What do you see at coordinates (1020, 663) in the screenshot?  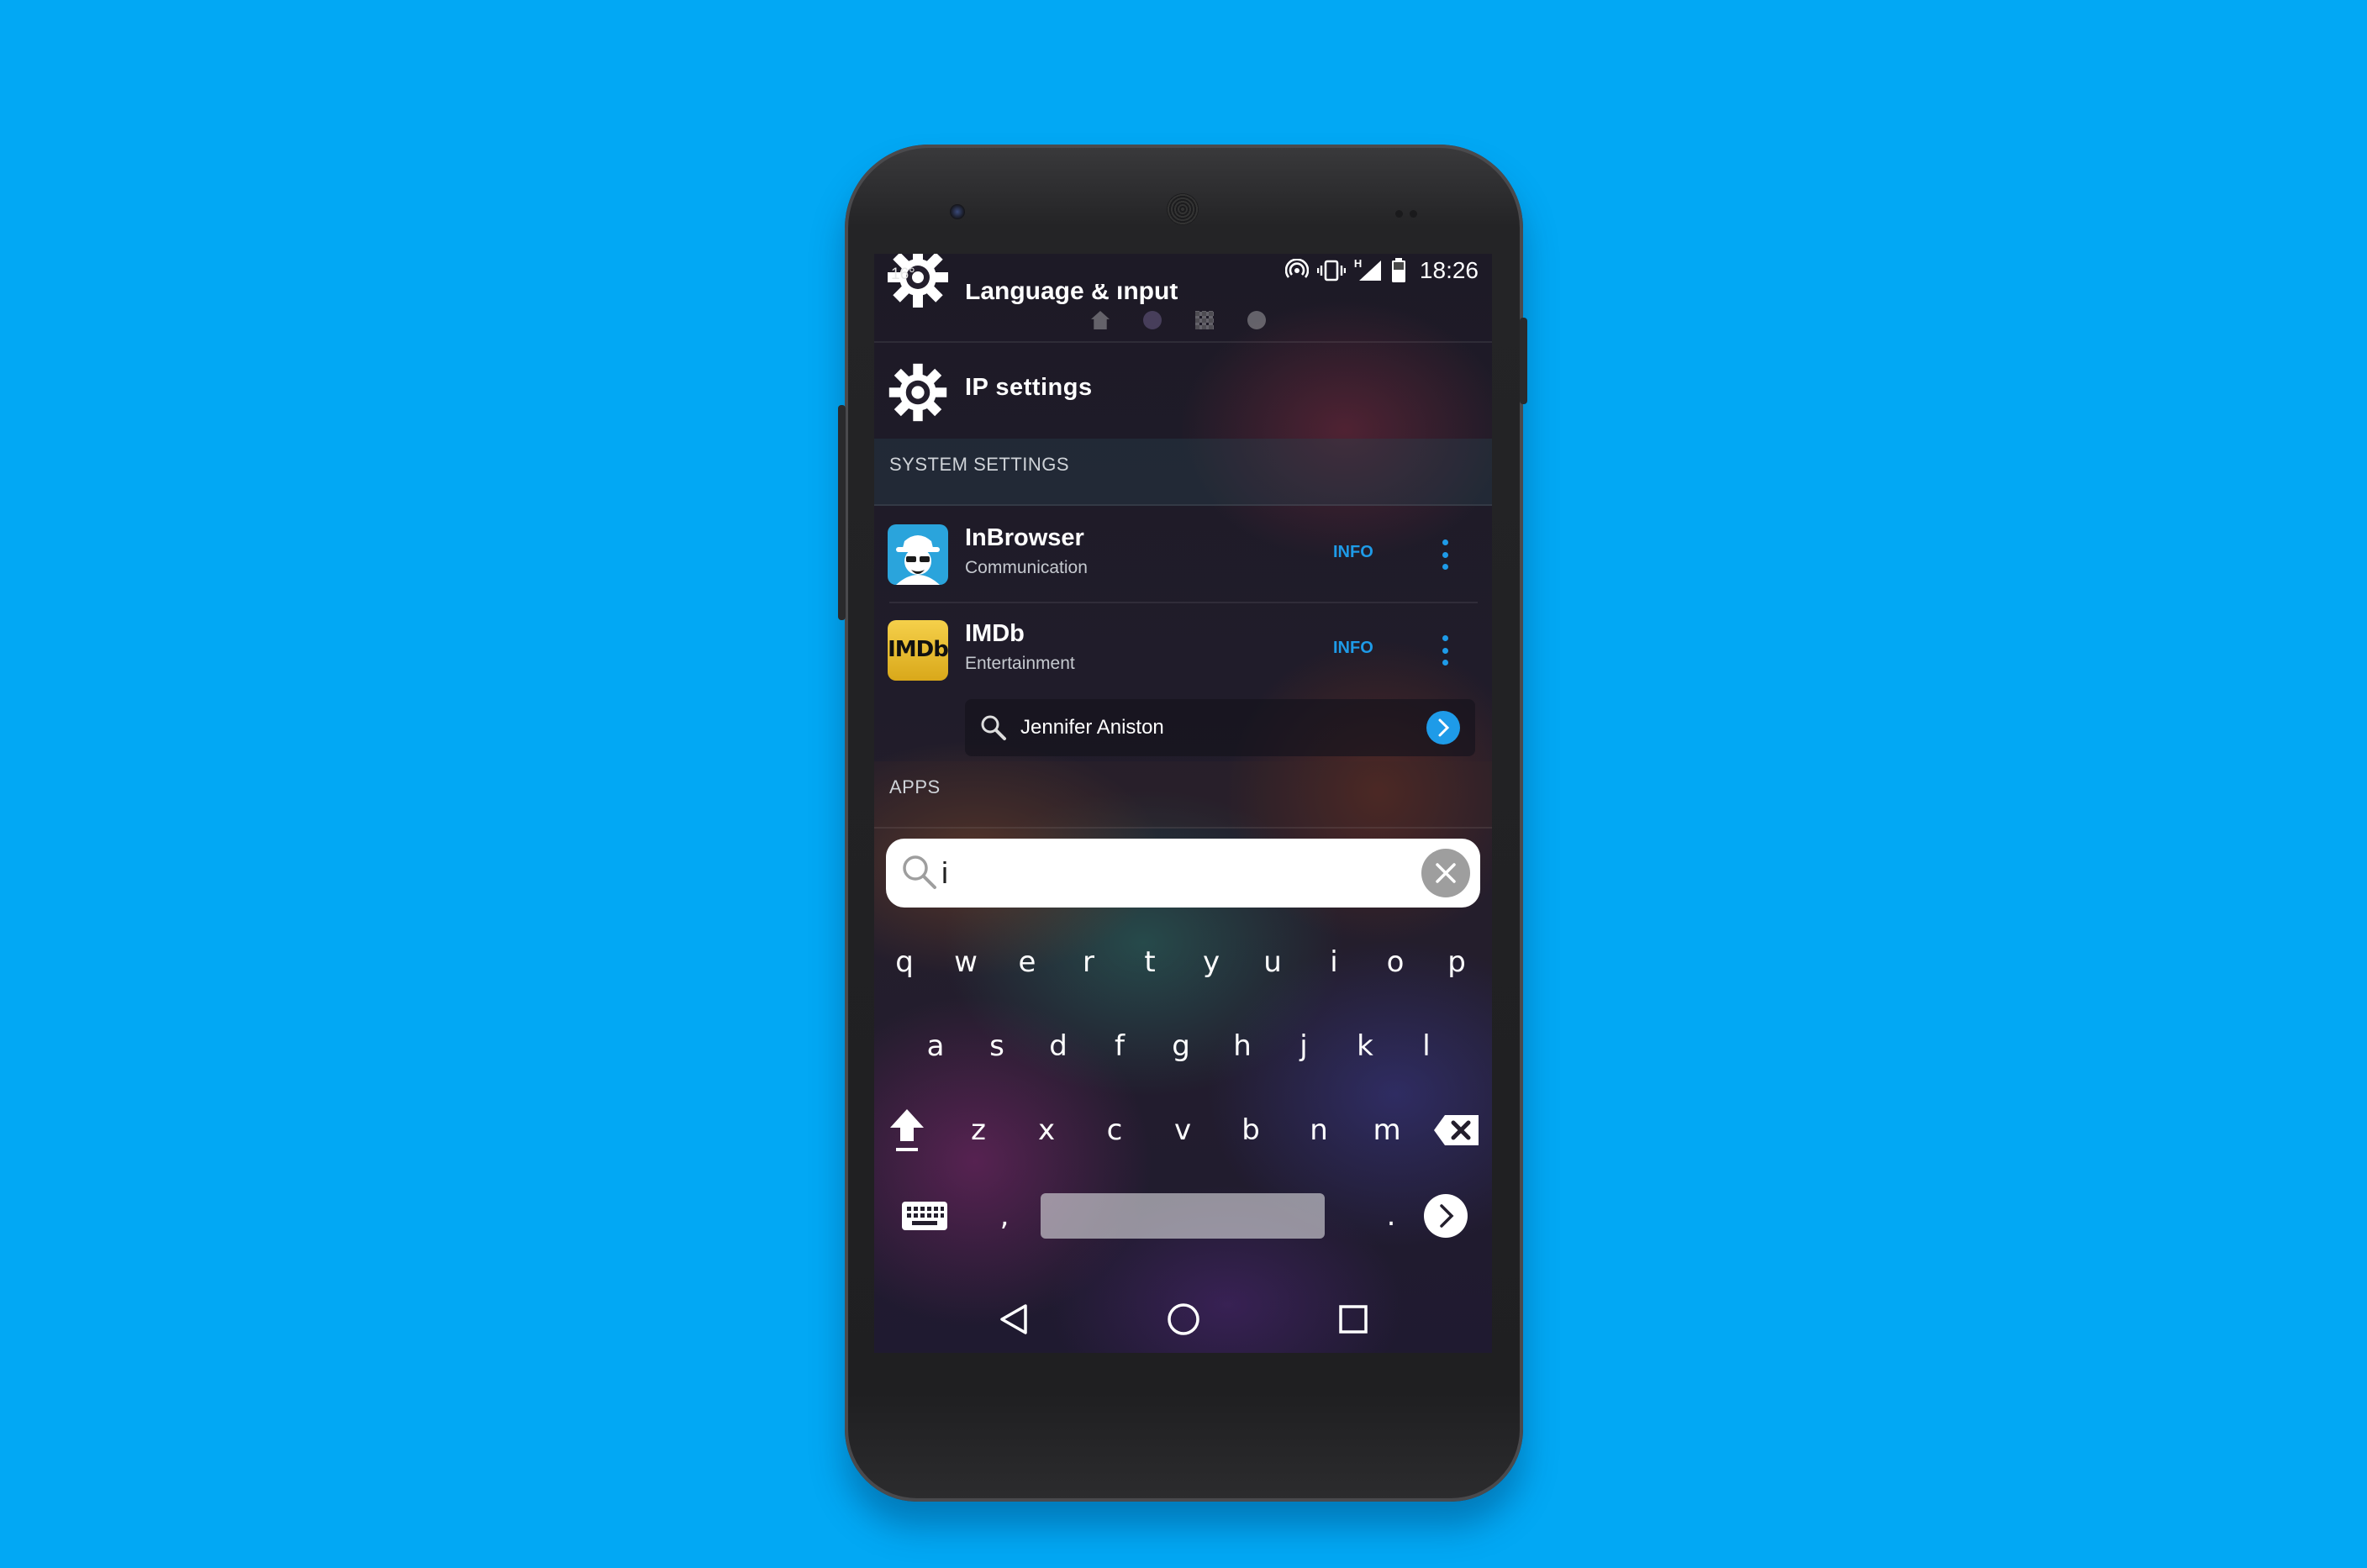 I see `app-category: Entertainment` at bounding box center [1020, 663].